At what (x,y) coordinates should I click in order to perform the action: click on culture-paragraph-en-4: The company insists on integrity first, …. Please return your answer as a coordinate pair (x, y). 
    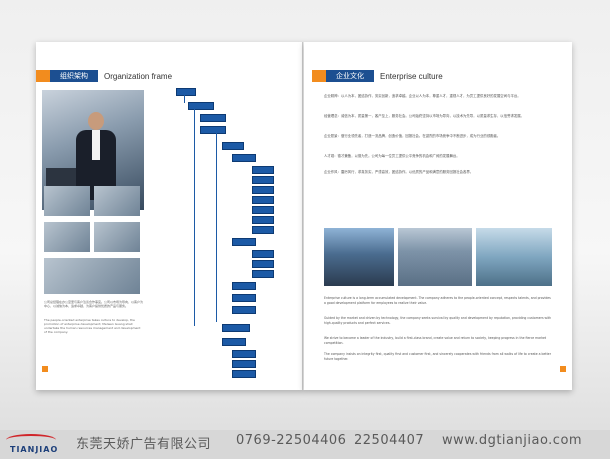
    Looking at the image, I should click on (437, 356).